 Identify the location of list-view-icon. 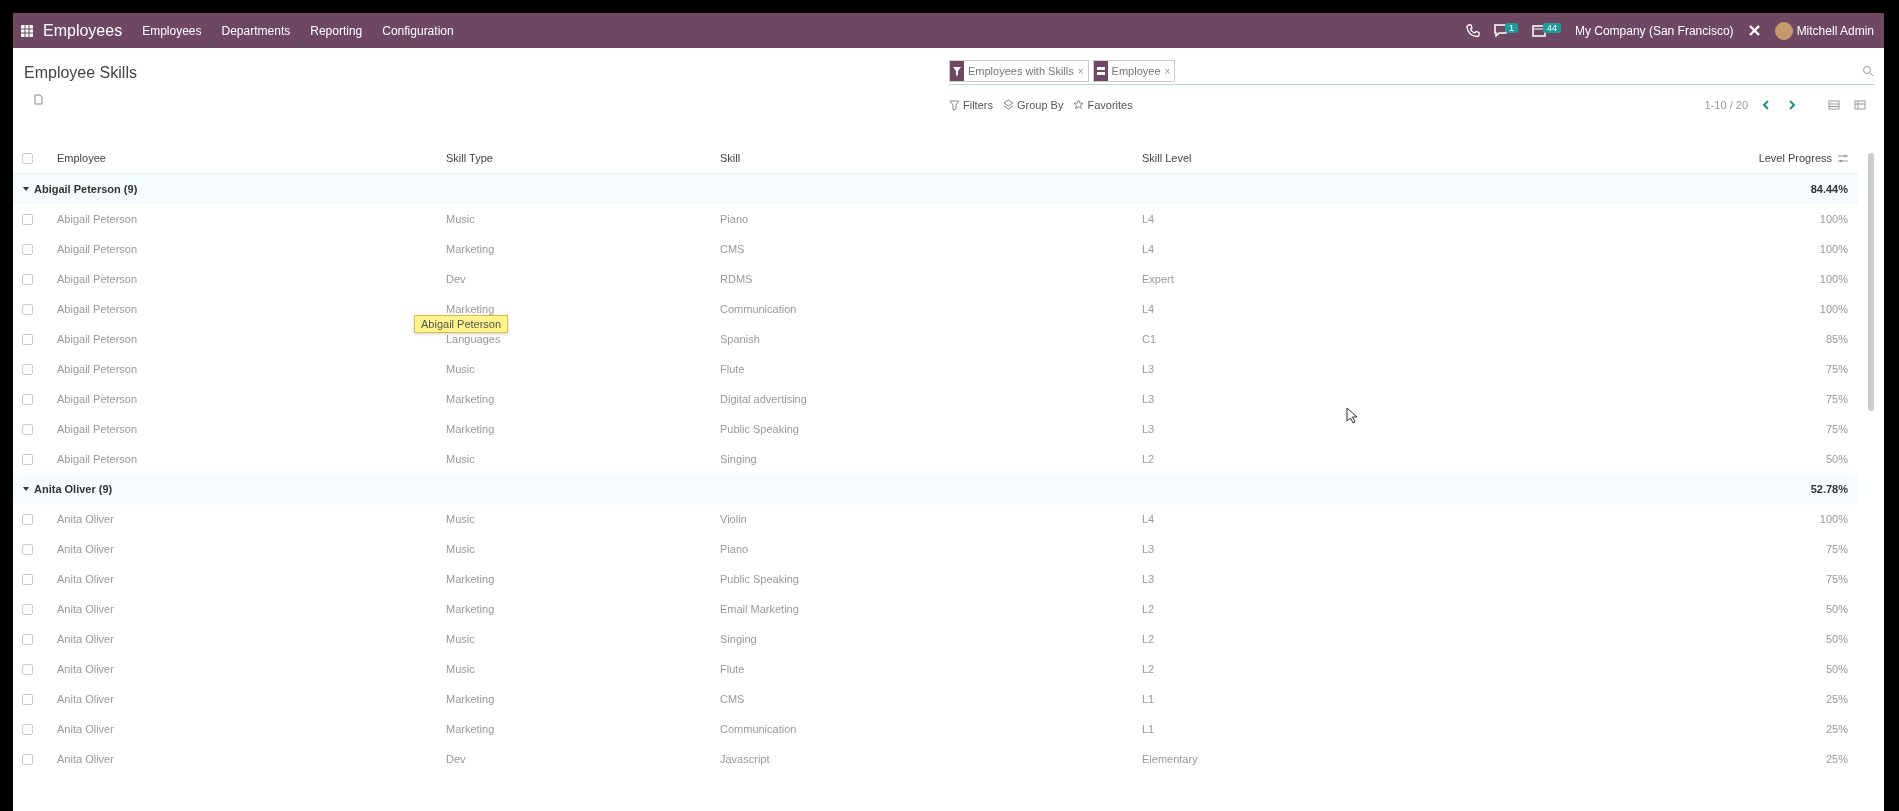
(1834, 105).